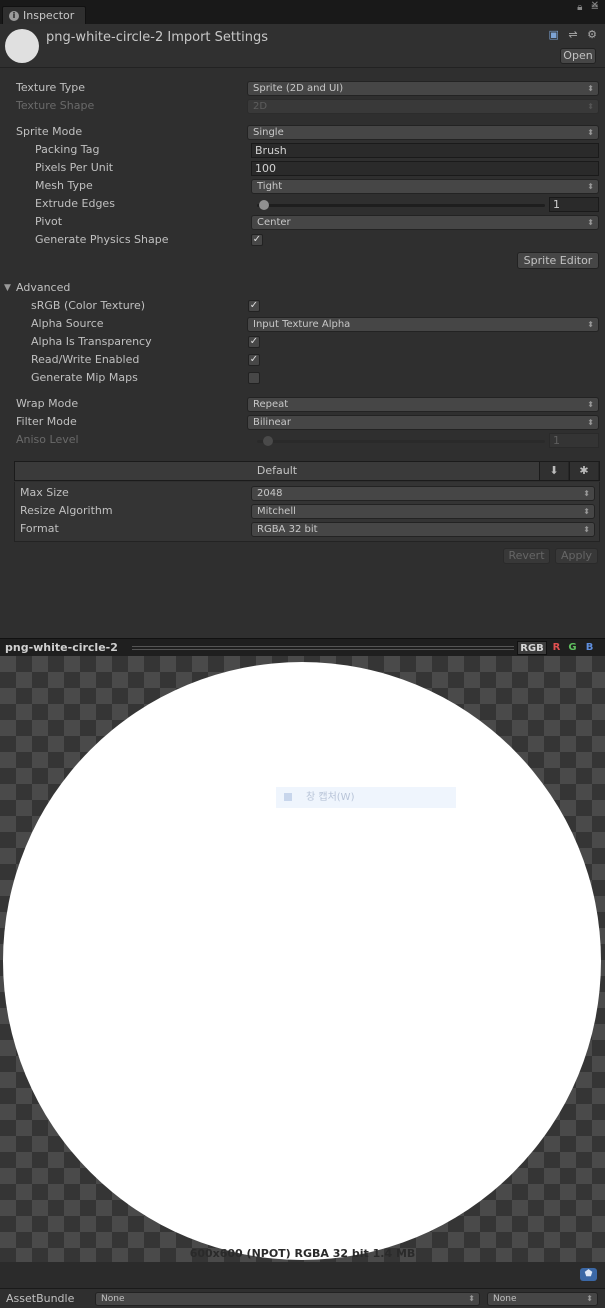  Describe the element at coordinates (554, 34) in the screenshot. I see `help-book-icon: ▣` at that location.